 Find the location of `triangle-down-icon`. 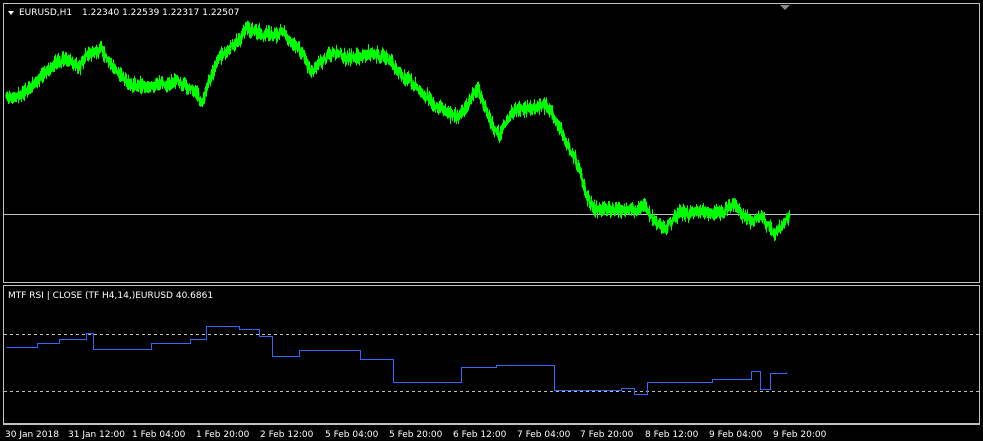

triangle-down-icon is located at coordinates (11, 13).